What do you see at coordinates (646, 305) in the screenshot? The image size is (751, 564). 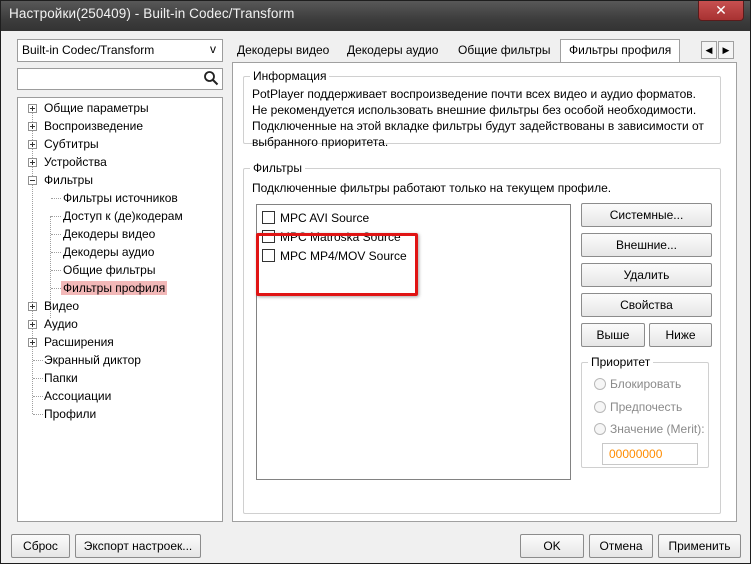 I see `properties-button: Свойства` at bounding box center [646, 305].